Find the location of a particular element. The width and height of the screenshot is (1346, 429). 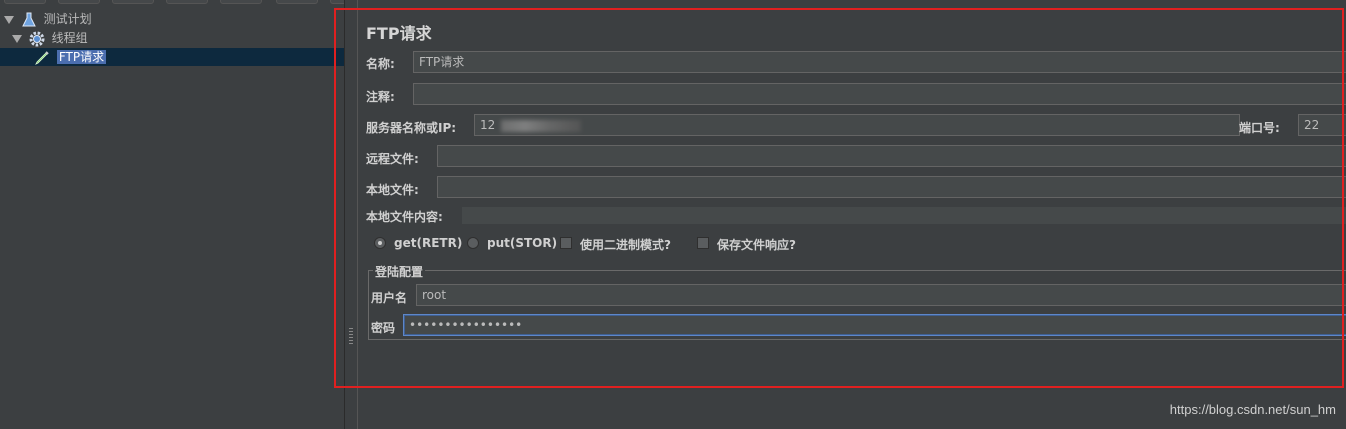

comment-field is located at coordinates (879, 94).